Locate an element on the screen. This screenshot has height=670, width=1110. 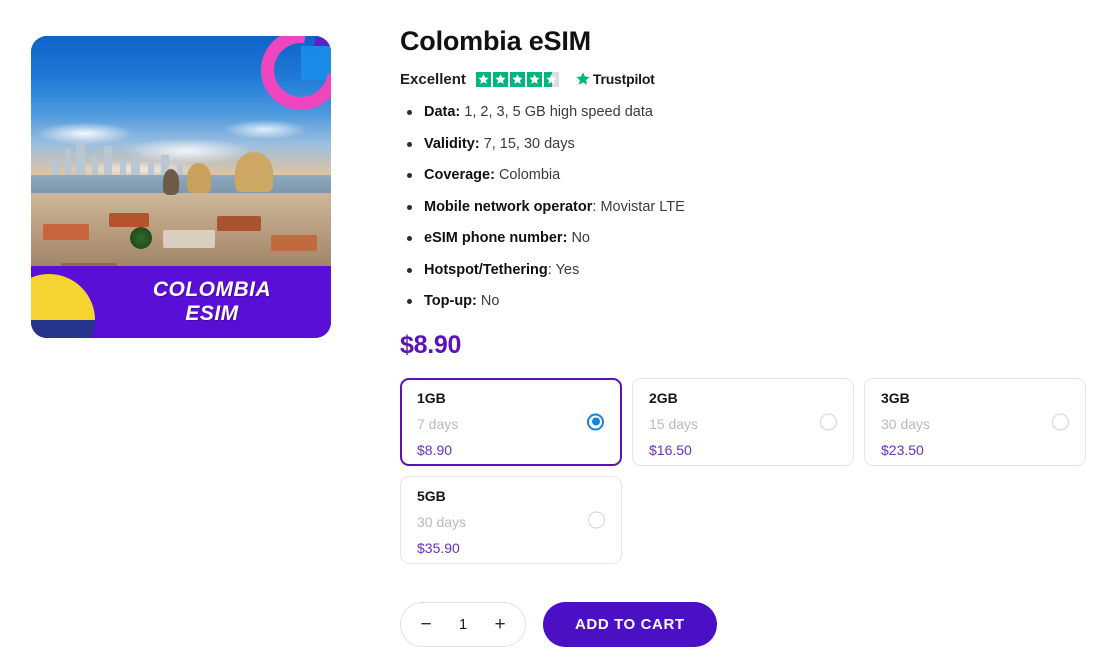
feature-value: : Movistar LTE is located at coordinates (638, 206).